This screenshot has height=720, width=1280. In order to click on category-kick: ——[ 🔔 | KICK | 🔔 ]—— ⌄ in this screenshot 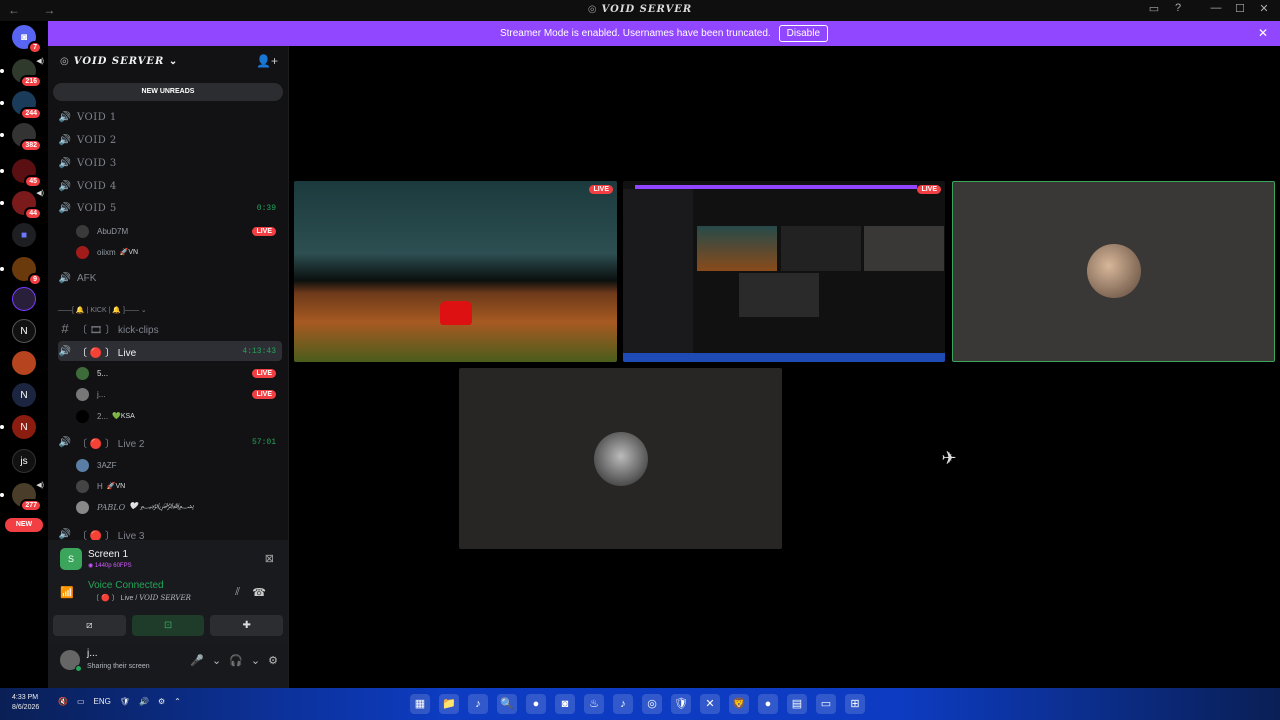, I will do `click(102, 310)`.